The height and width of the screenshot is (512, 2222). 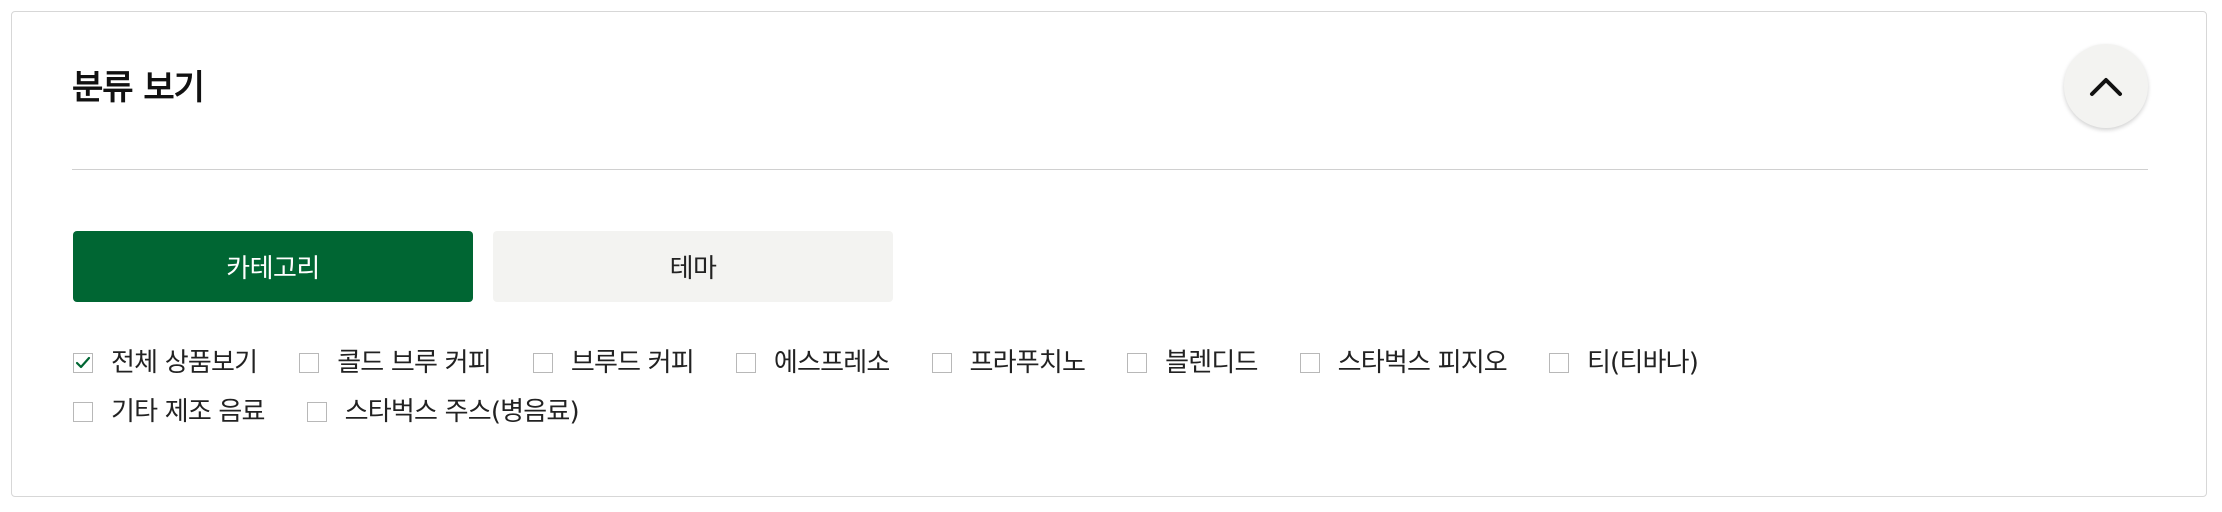 What do you see at coordinates (414, 363) in the screenshot?
I see `filter-label: 콜드 브루 커피` at bounding box center [414, 363].